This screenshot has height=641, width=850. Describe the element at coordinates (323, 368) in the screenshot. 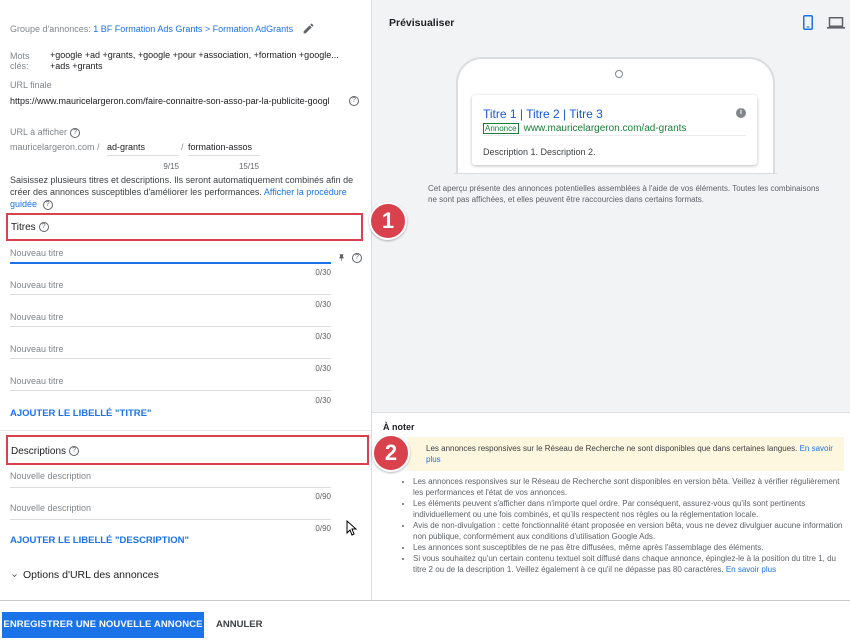

I see `title-4-counter: 0/30` at that location.